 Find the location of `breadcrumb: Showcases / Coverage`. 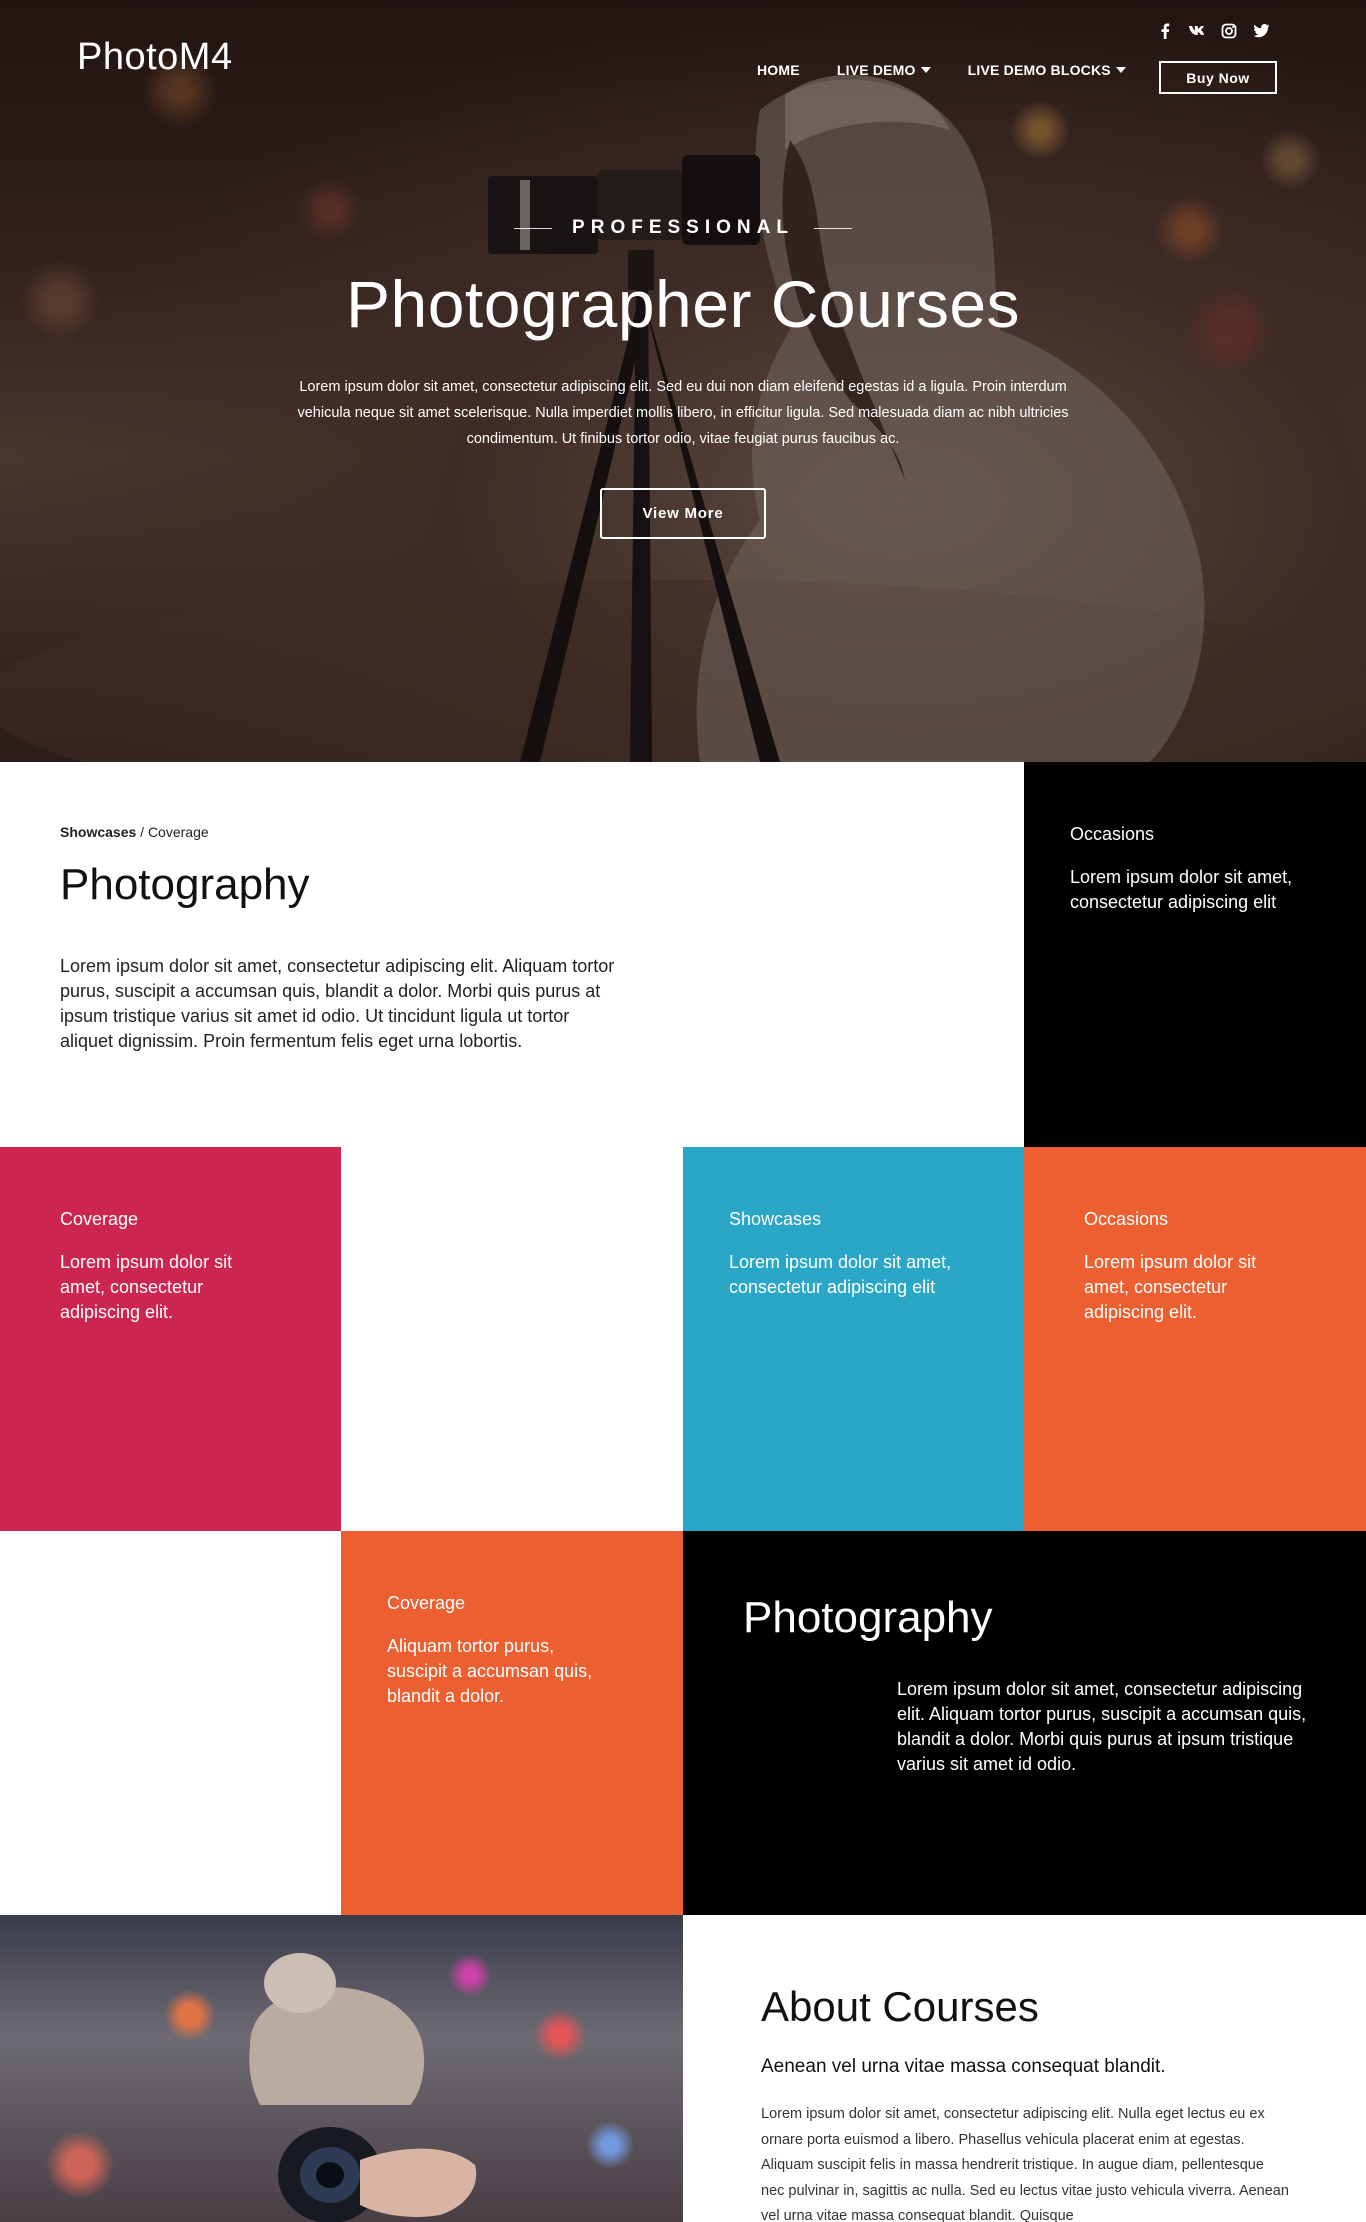

breadcrumb: Showcases / Coverage is located at coordinates (340, 832).